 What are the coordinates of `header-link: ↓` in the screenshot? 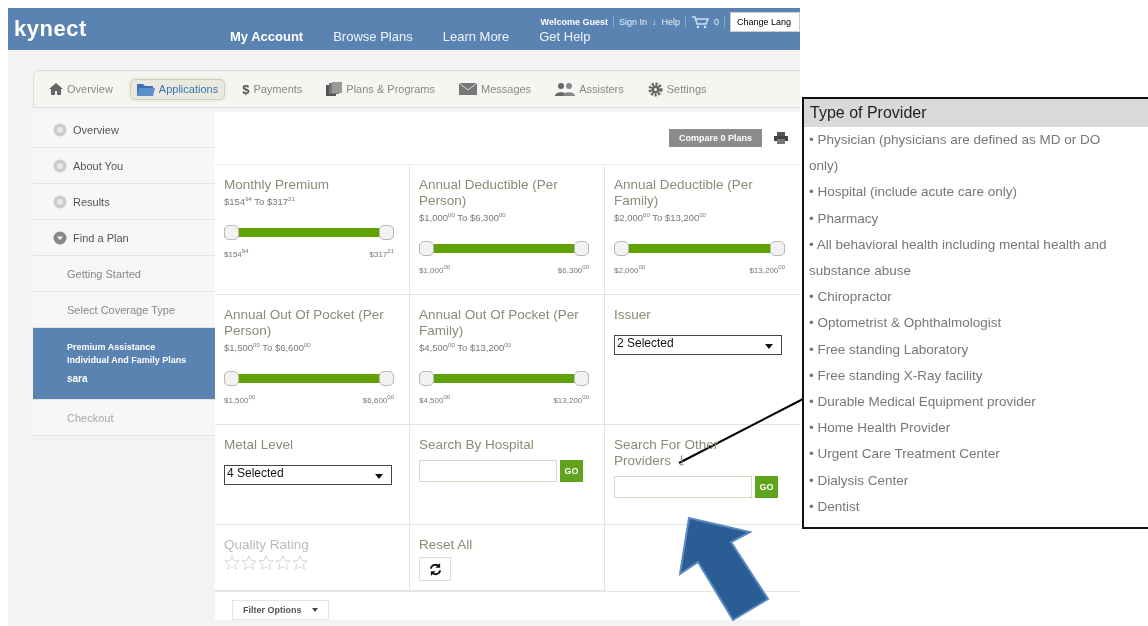 It's located at (654, 22).